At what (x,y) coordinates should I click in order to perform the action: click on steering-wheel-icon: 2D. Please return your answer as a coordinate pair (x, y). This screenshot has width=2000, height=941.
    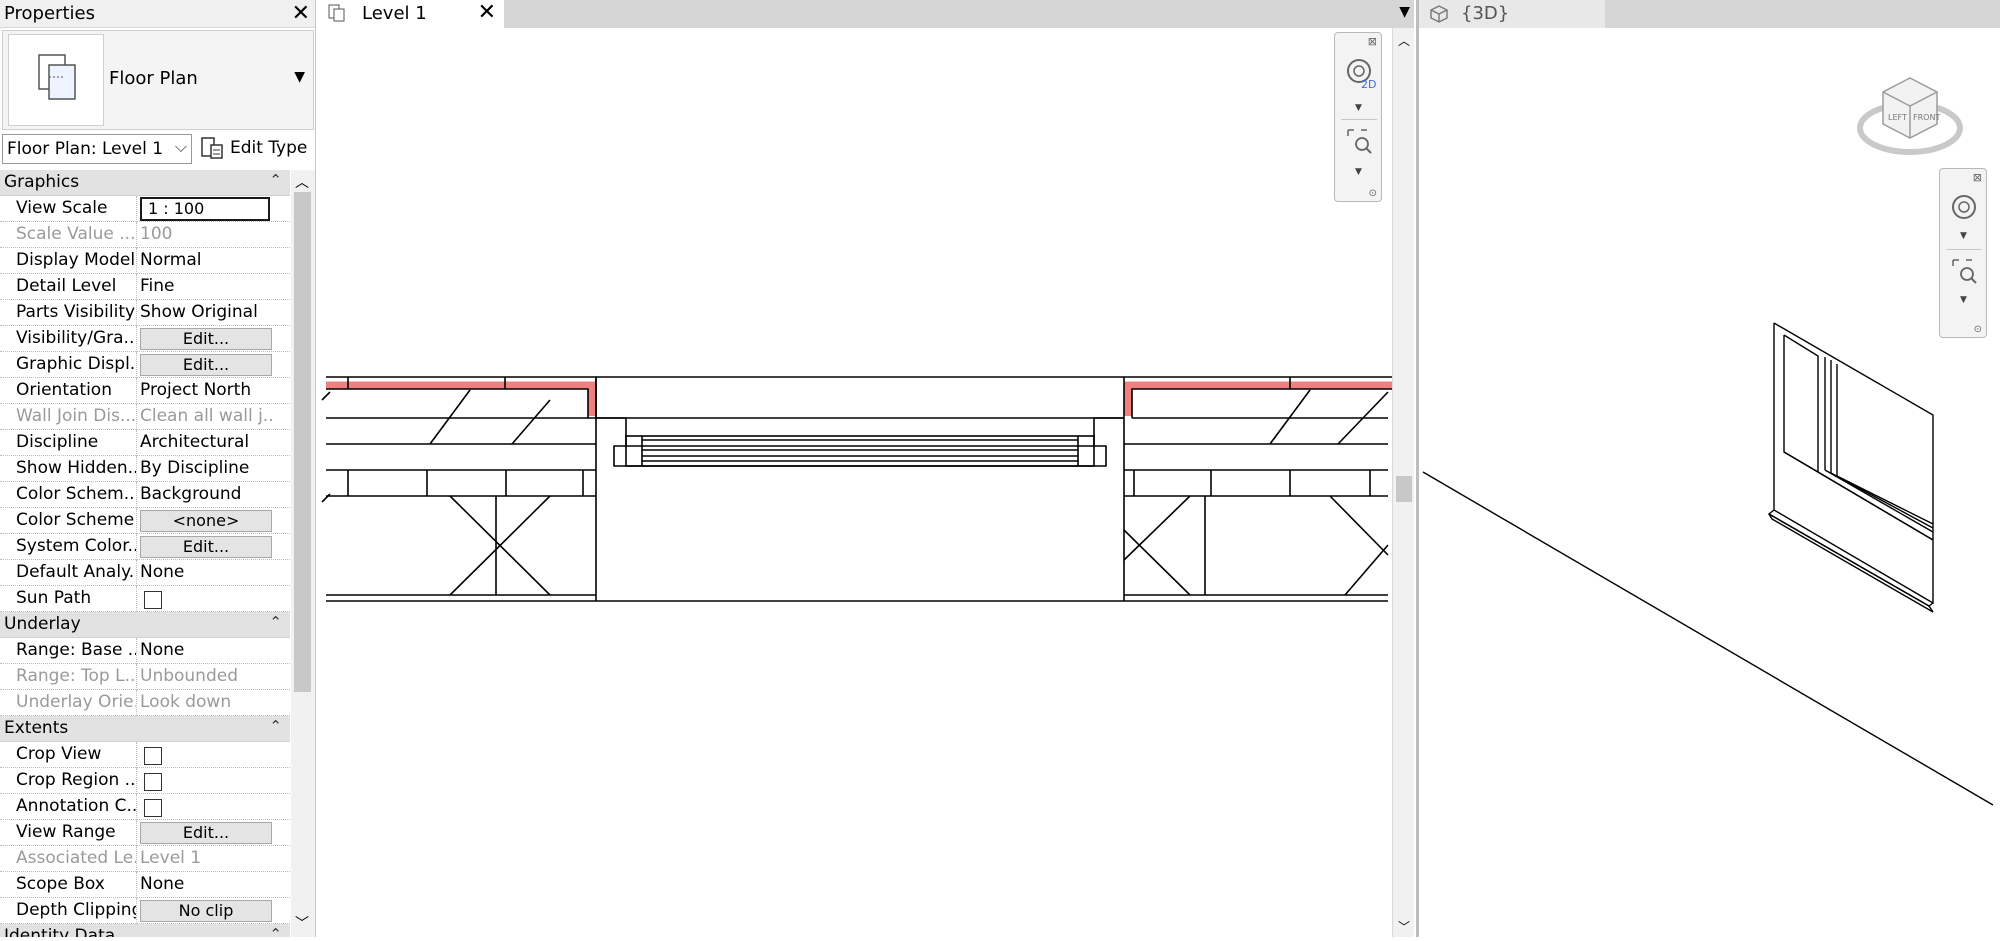
    Looking at the image, I should click on (1360, 74).